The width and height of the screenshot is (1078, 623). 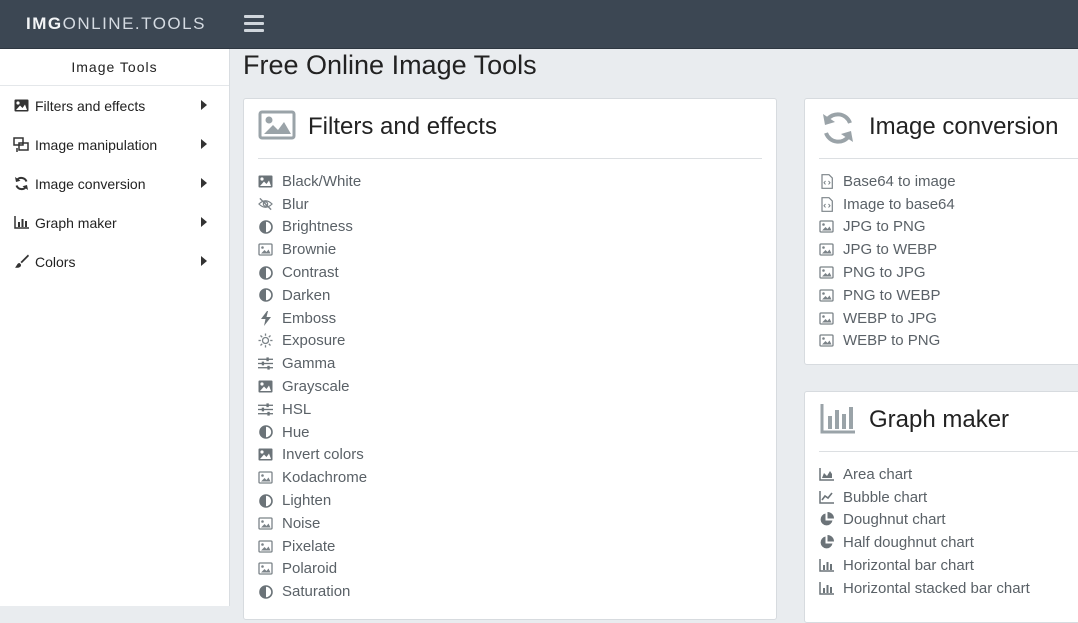 What do you see at coordinates (114, 183) in the screenshot?
I see `sidebar-item-image-conversion: Image conversion` at bounding box center [114, 183].